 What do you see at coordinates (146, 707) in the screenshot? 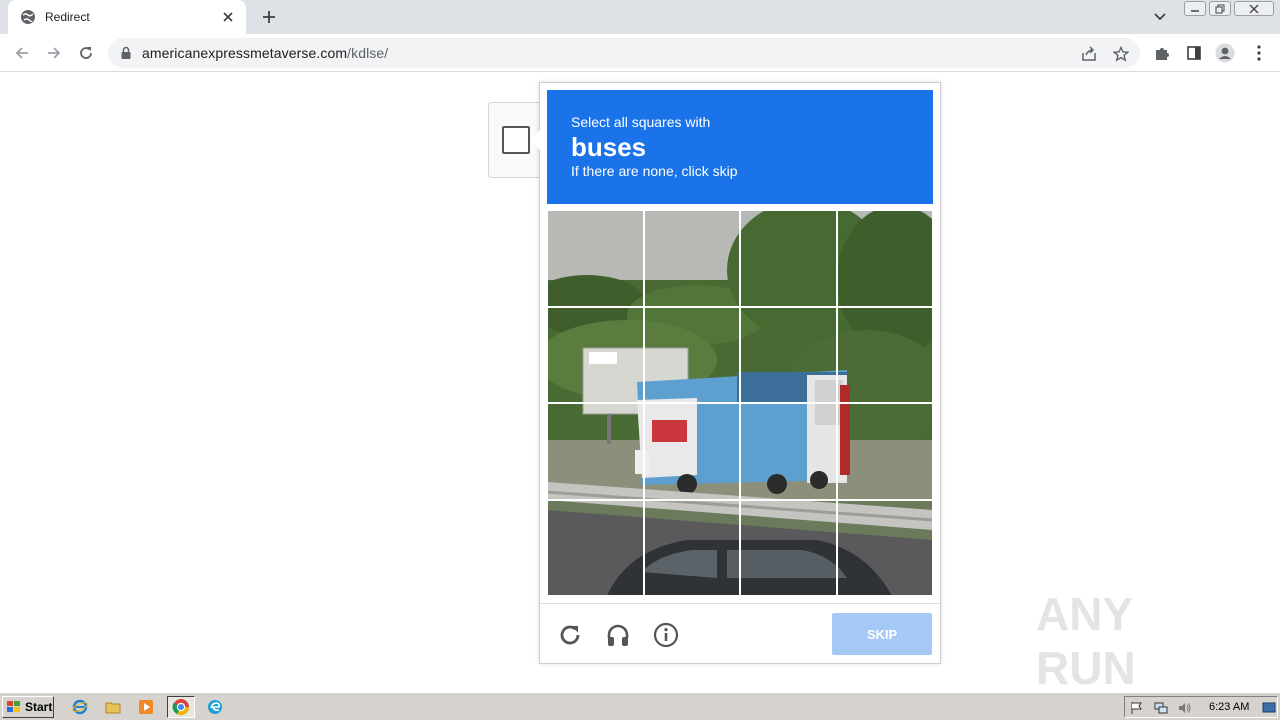
I see `media-player-icon` at bounding box center [146, 707].